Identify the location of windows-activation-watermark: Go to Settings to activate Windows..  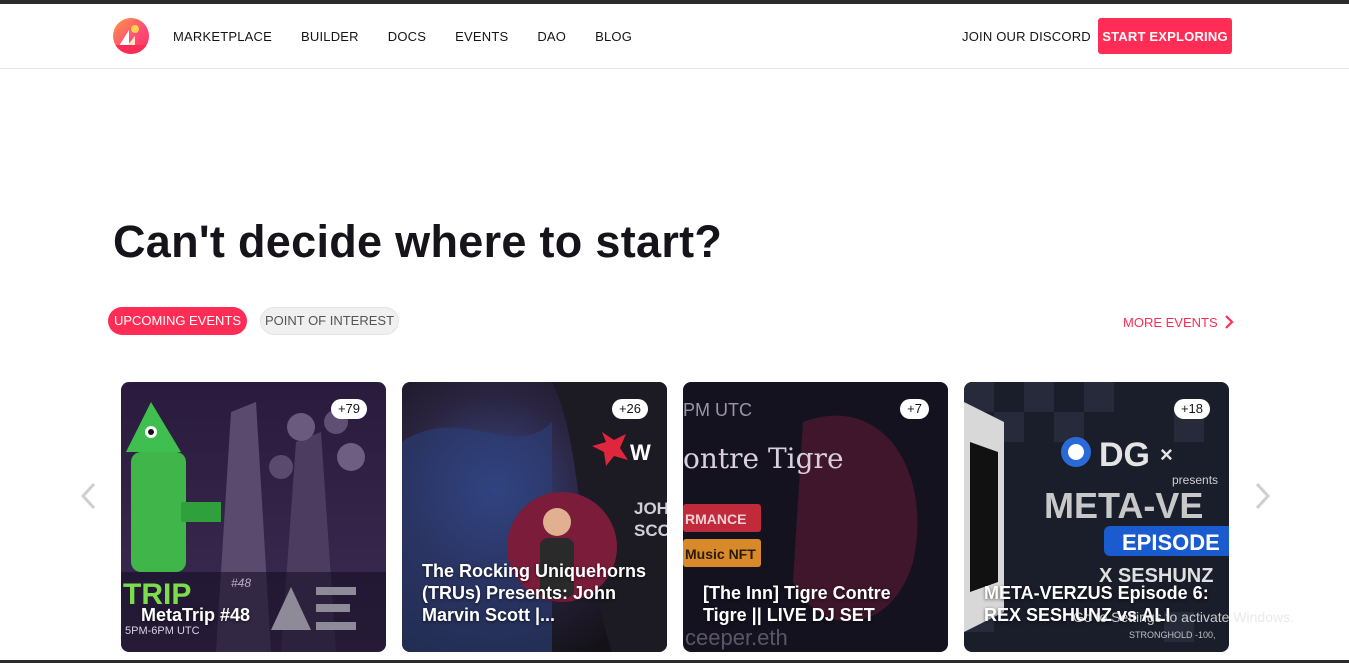
(1183, 617).